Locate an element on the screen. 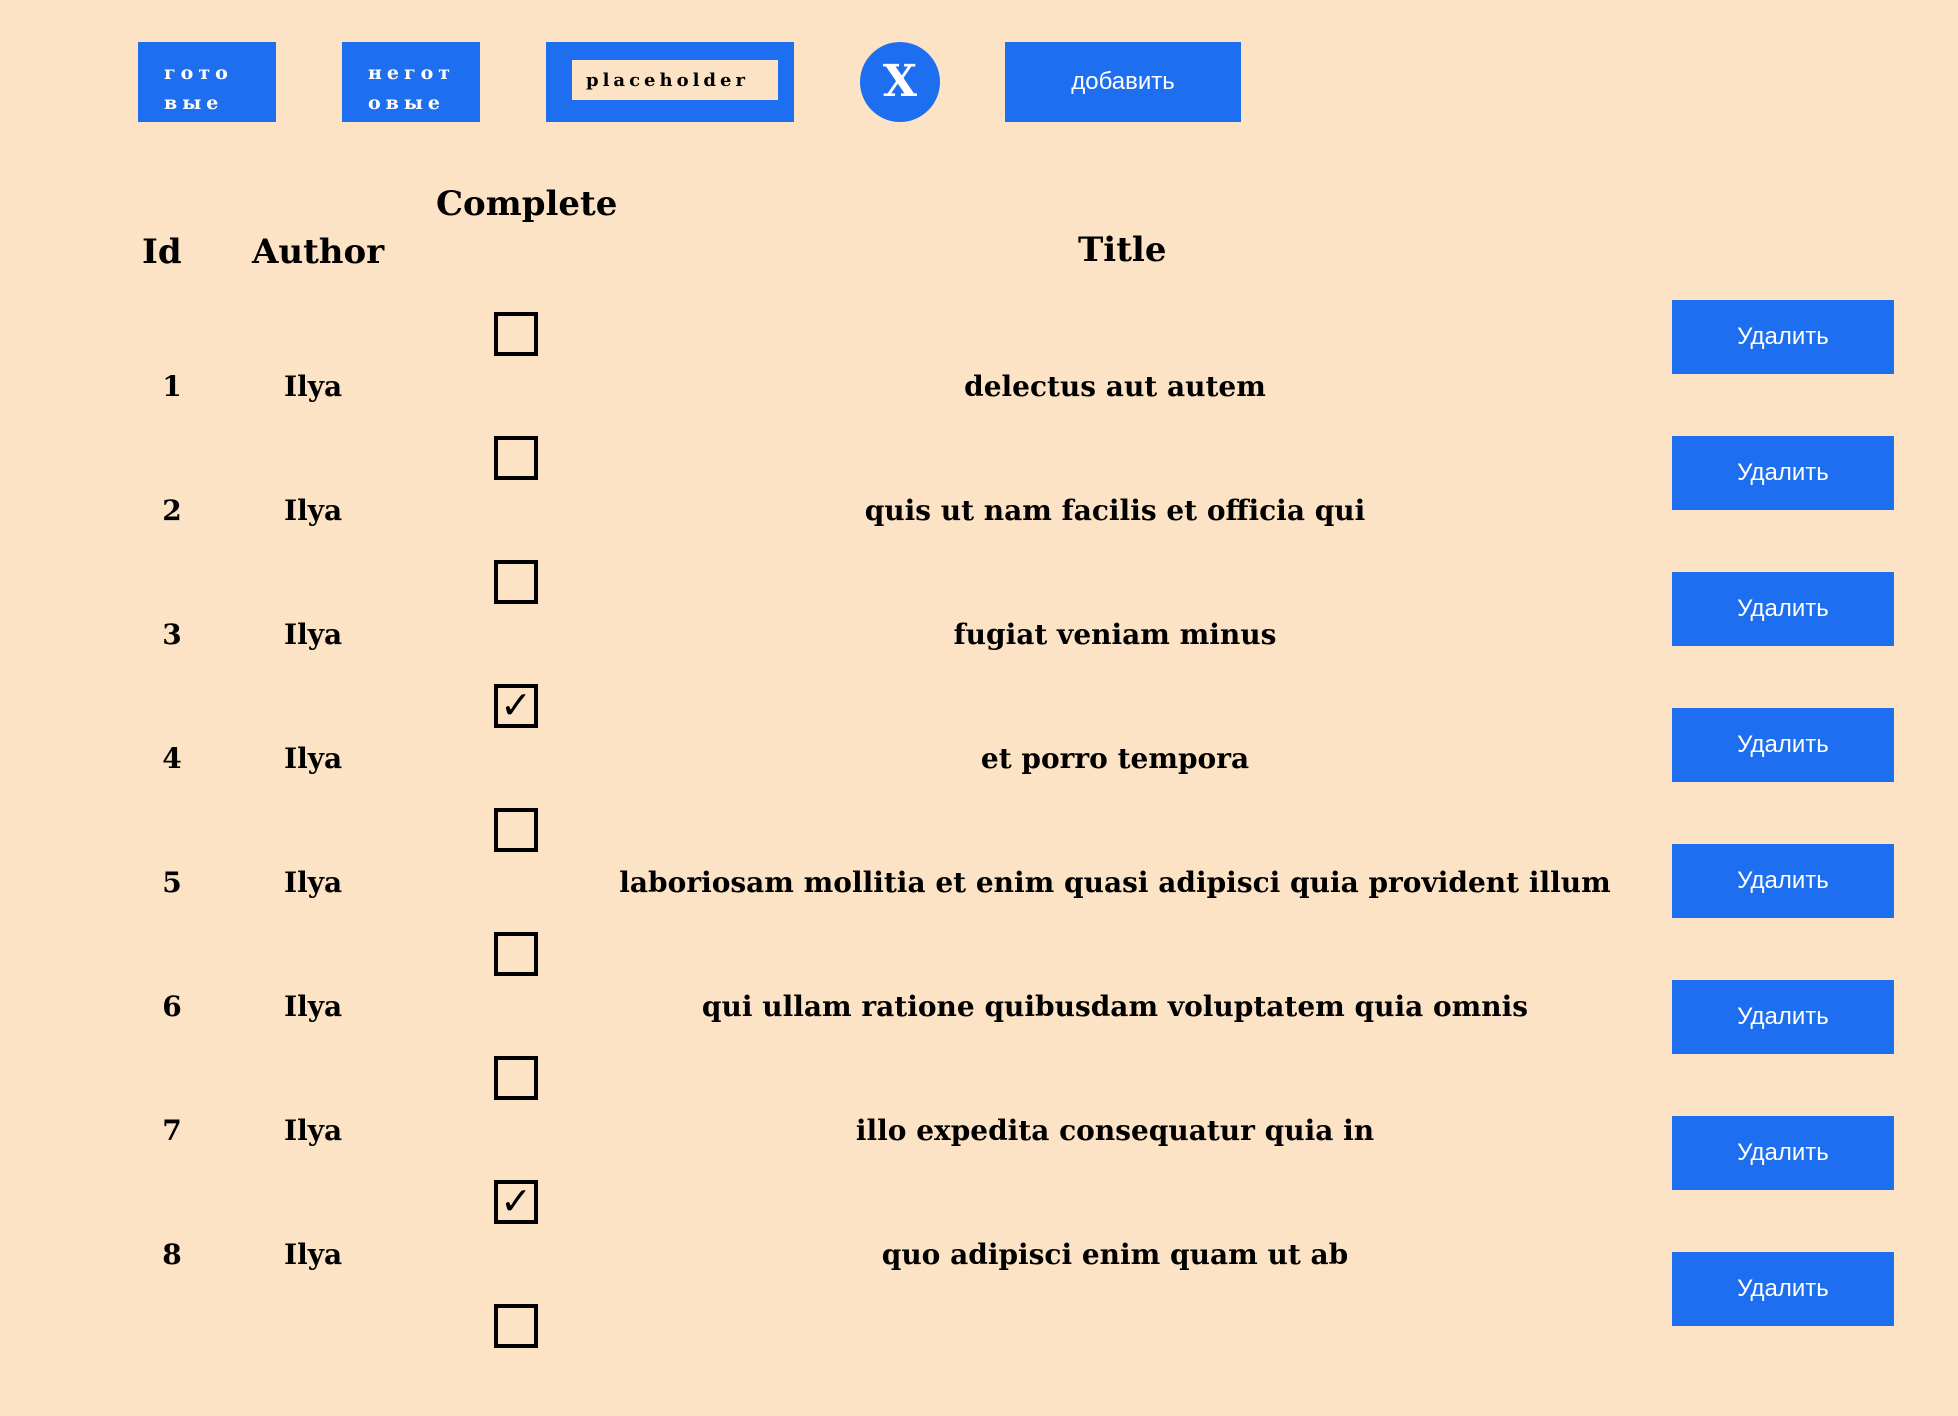 This screenshot has height=1416, width=1958. search-input is located at coordinates (675, 80).